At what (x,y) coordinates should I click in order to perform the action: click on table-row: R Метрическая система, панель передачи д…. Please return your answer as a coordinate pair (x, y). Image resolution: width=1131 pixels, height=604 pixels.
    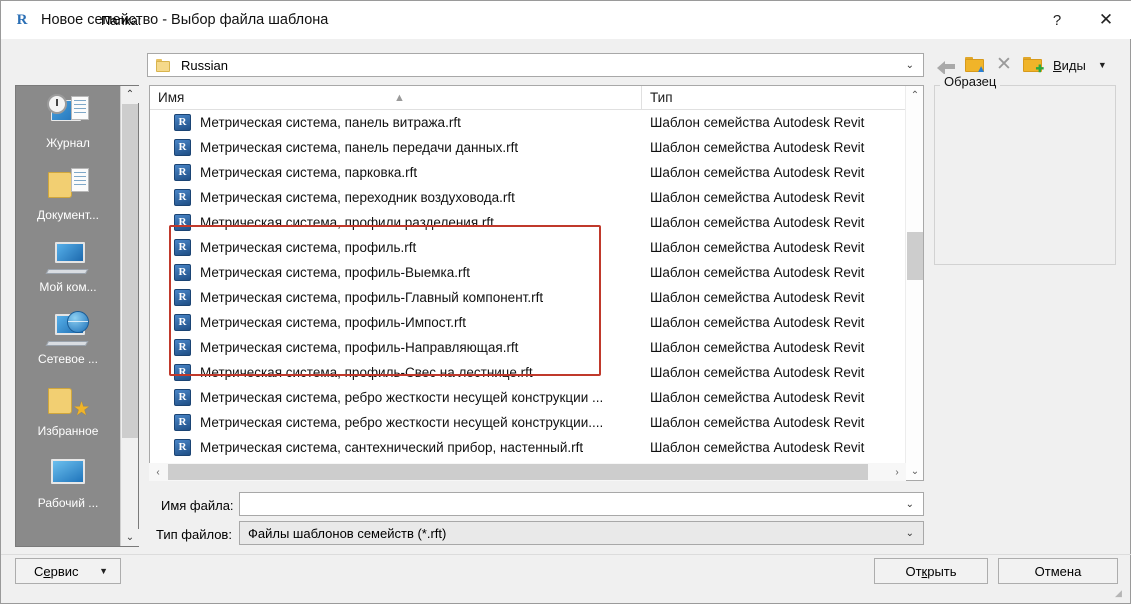
    Looking at the image, I should click on (536, 147).